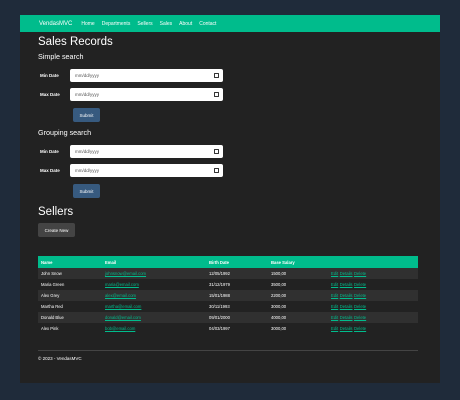 The height and width of the screenshot is (400, 460). What do you see at coordinates (228, 350) in the screenshot?
I see `footer-divider` at bounding box center [228, 350].